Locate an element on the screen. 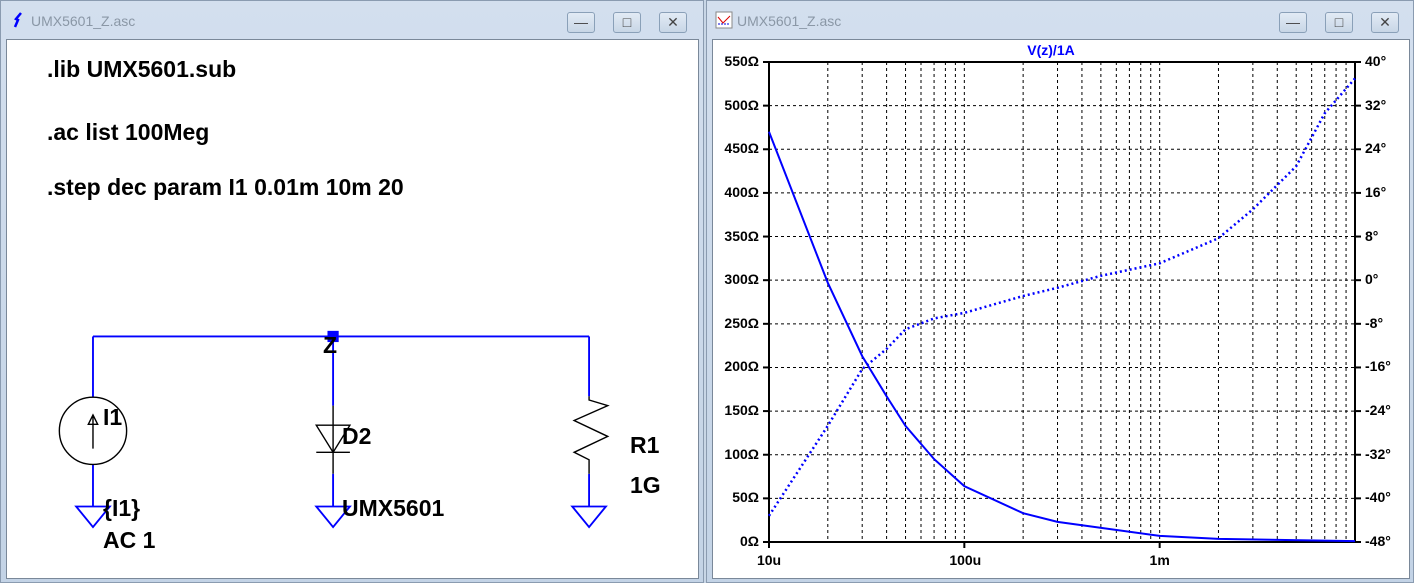 Image resolution: width=1414 pixels, height=583 pixels. y-left-tick-label: 150Ω is located at coordinates (741, 410).